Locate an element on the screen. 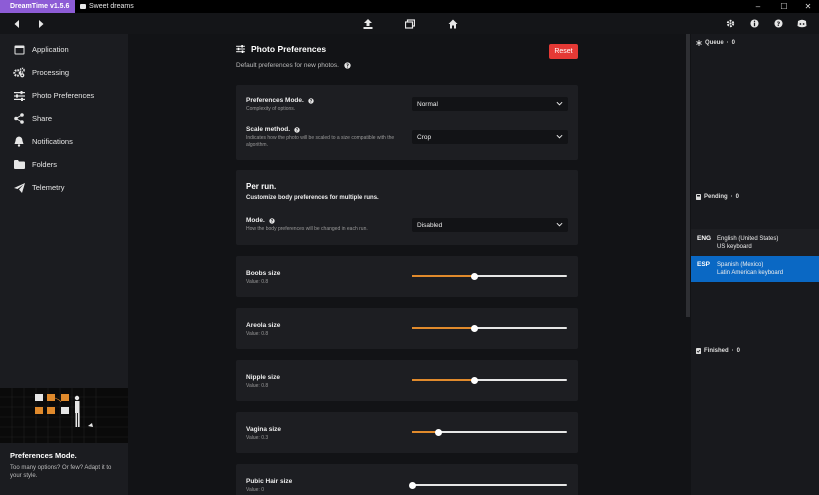 The image size is (819, 495). gallery-button is located at coordinates (410, 23).